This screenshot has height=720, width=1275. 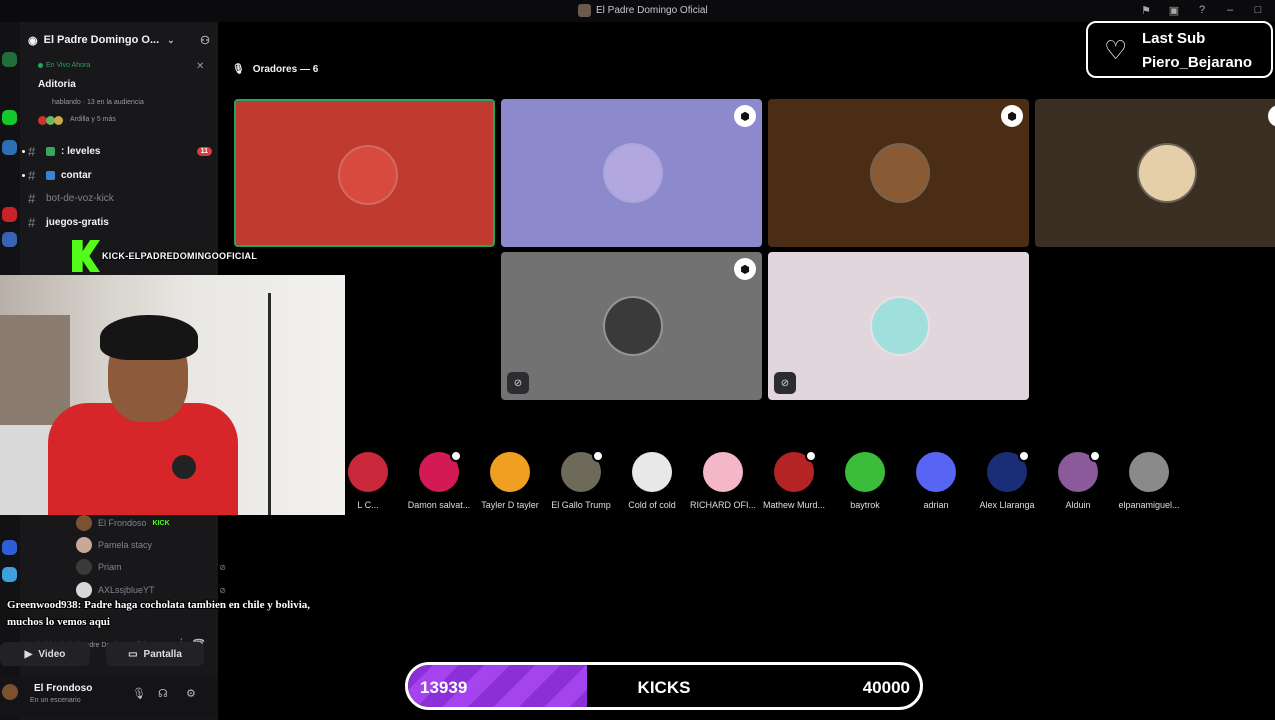 I want to click on voice-user: Pamela stacy, so click(x=151, y=545).